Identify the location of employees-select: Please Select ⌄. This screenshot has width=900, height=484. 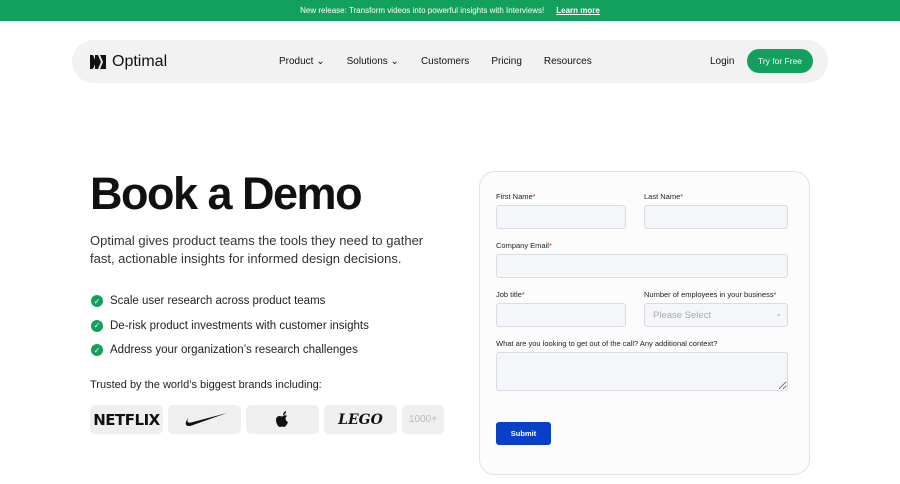
(716, 315).